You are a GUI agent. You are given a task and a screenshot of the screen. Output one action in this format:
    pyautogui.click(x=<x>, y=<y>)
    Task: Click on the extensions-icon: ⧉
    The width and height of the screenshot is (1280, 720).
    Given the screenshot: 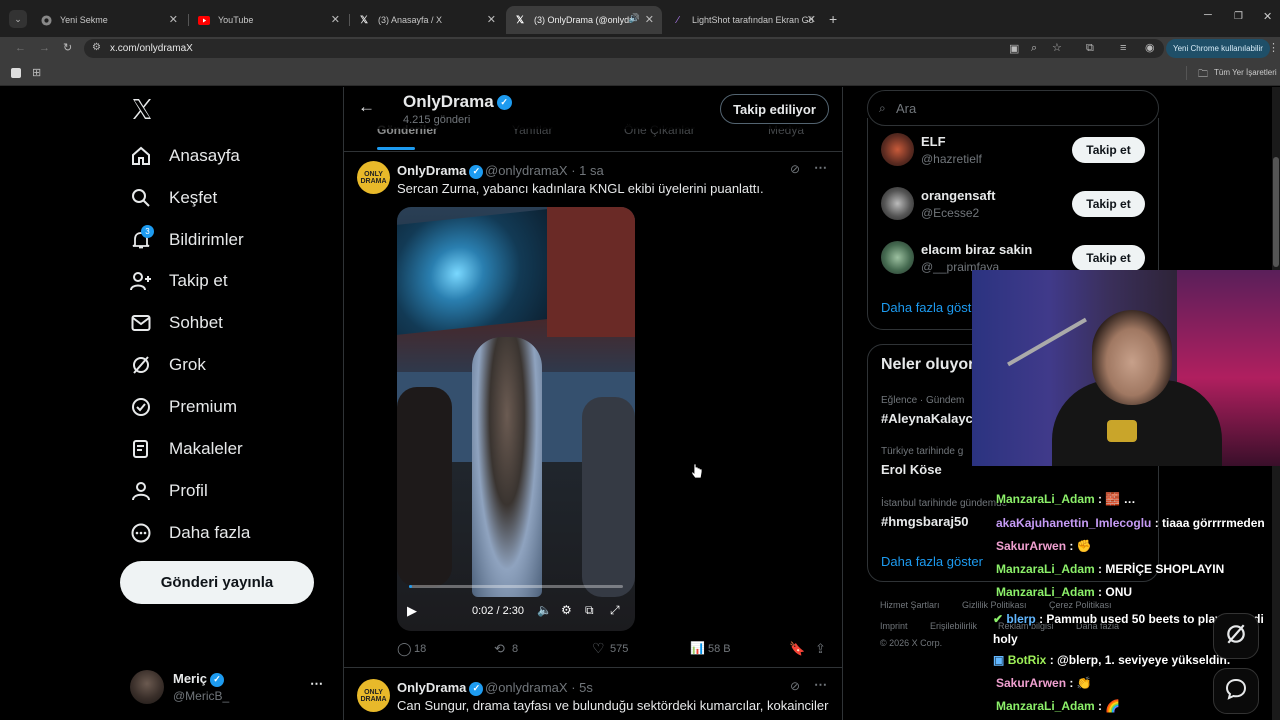 What is the action you would take?
    pyautogui.click(x=1090, y=48)
    